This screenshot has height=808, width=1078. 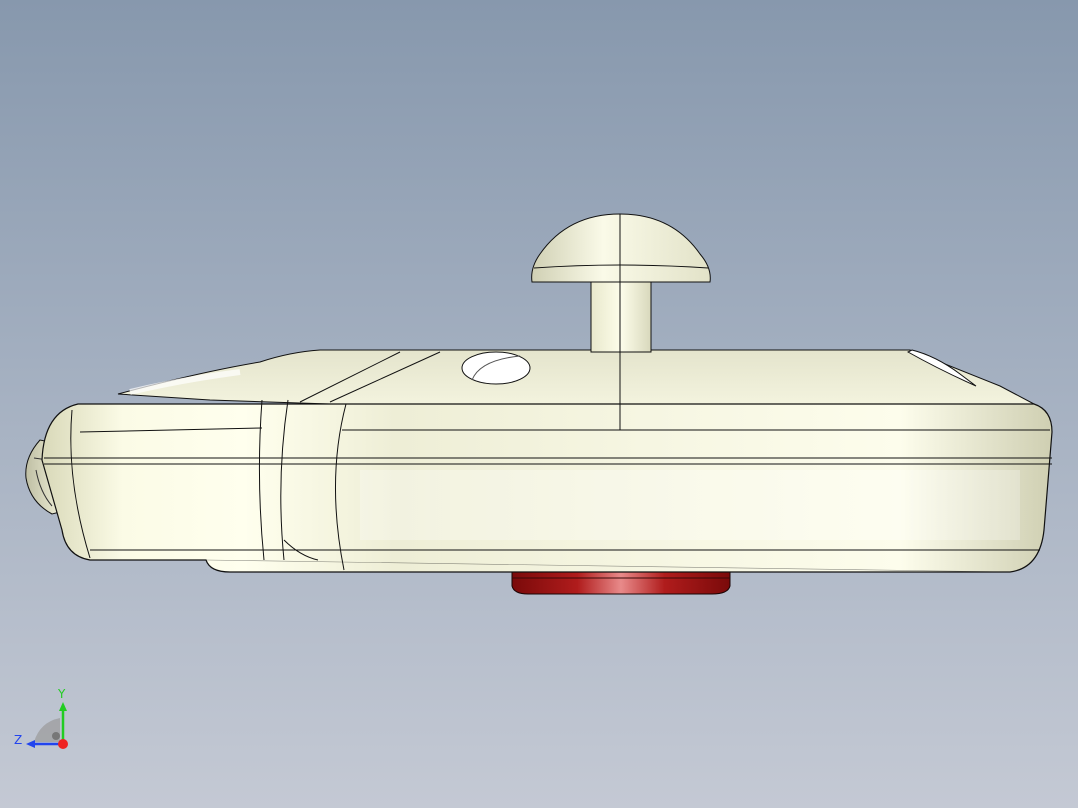 I want to click on y-axis-label: Y, so click(x=61, y=694).